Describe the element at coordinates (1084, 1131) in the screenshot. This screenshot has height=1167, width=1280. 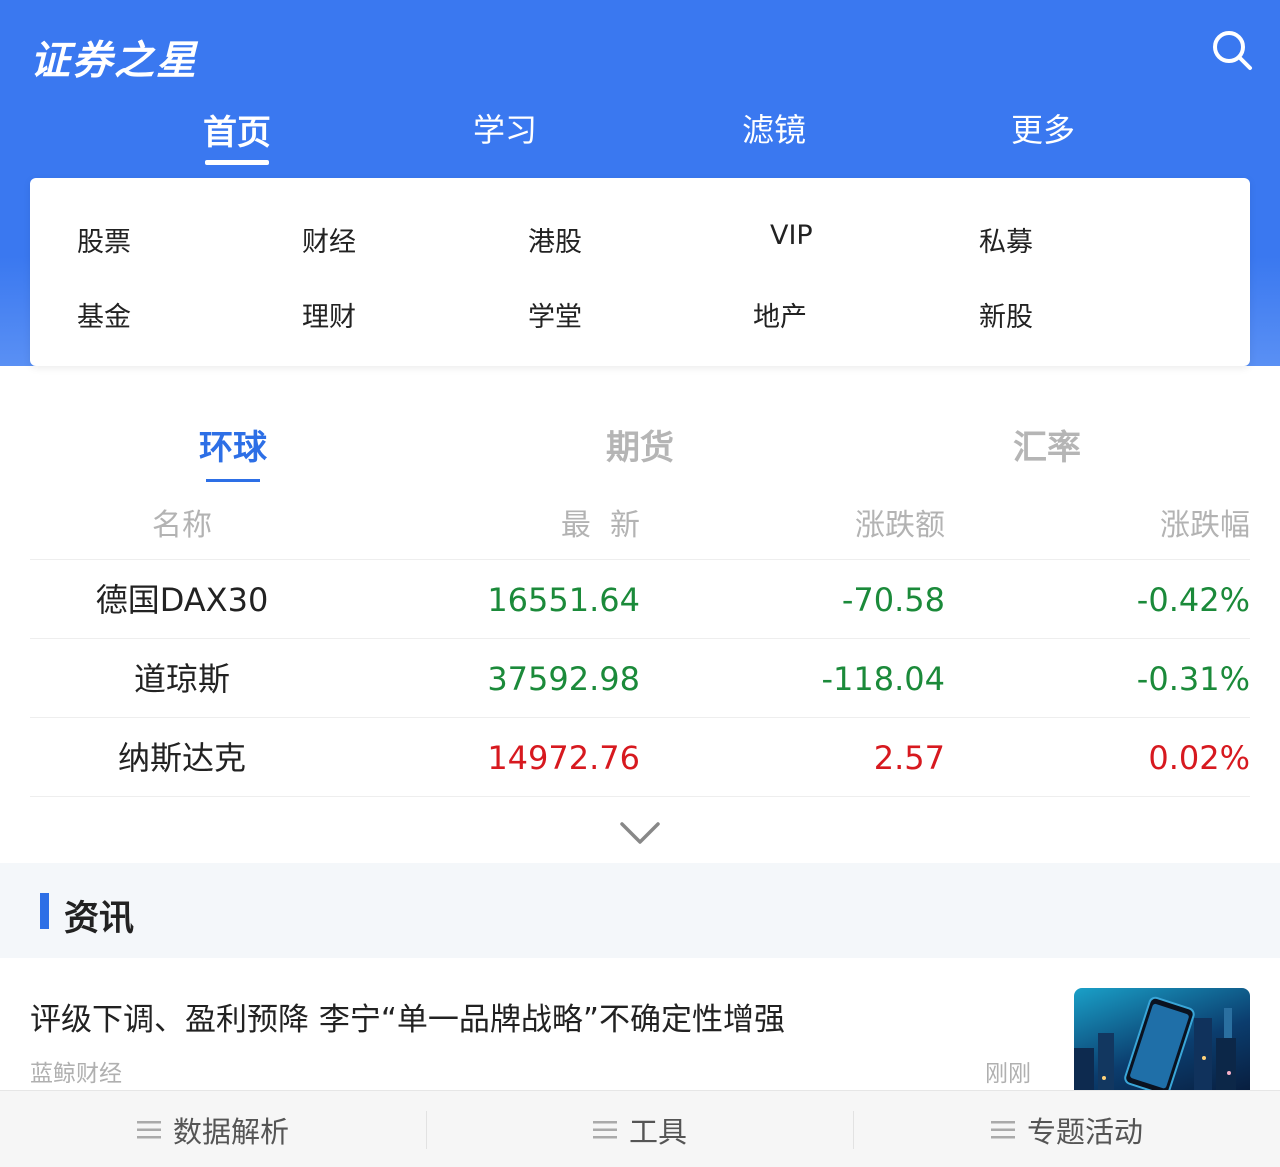
I see `bottom-item-label: 专题活动` at that location.